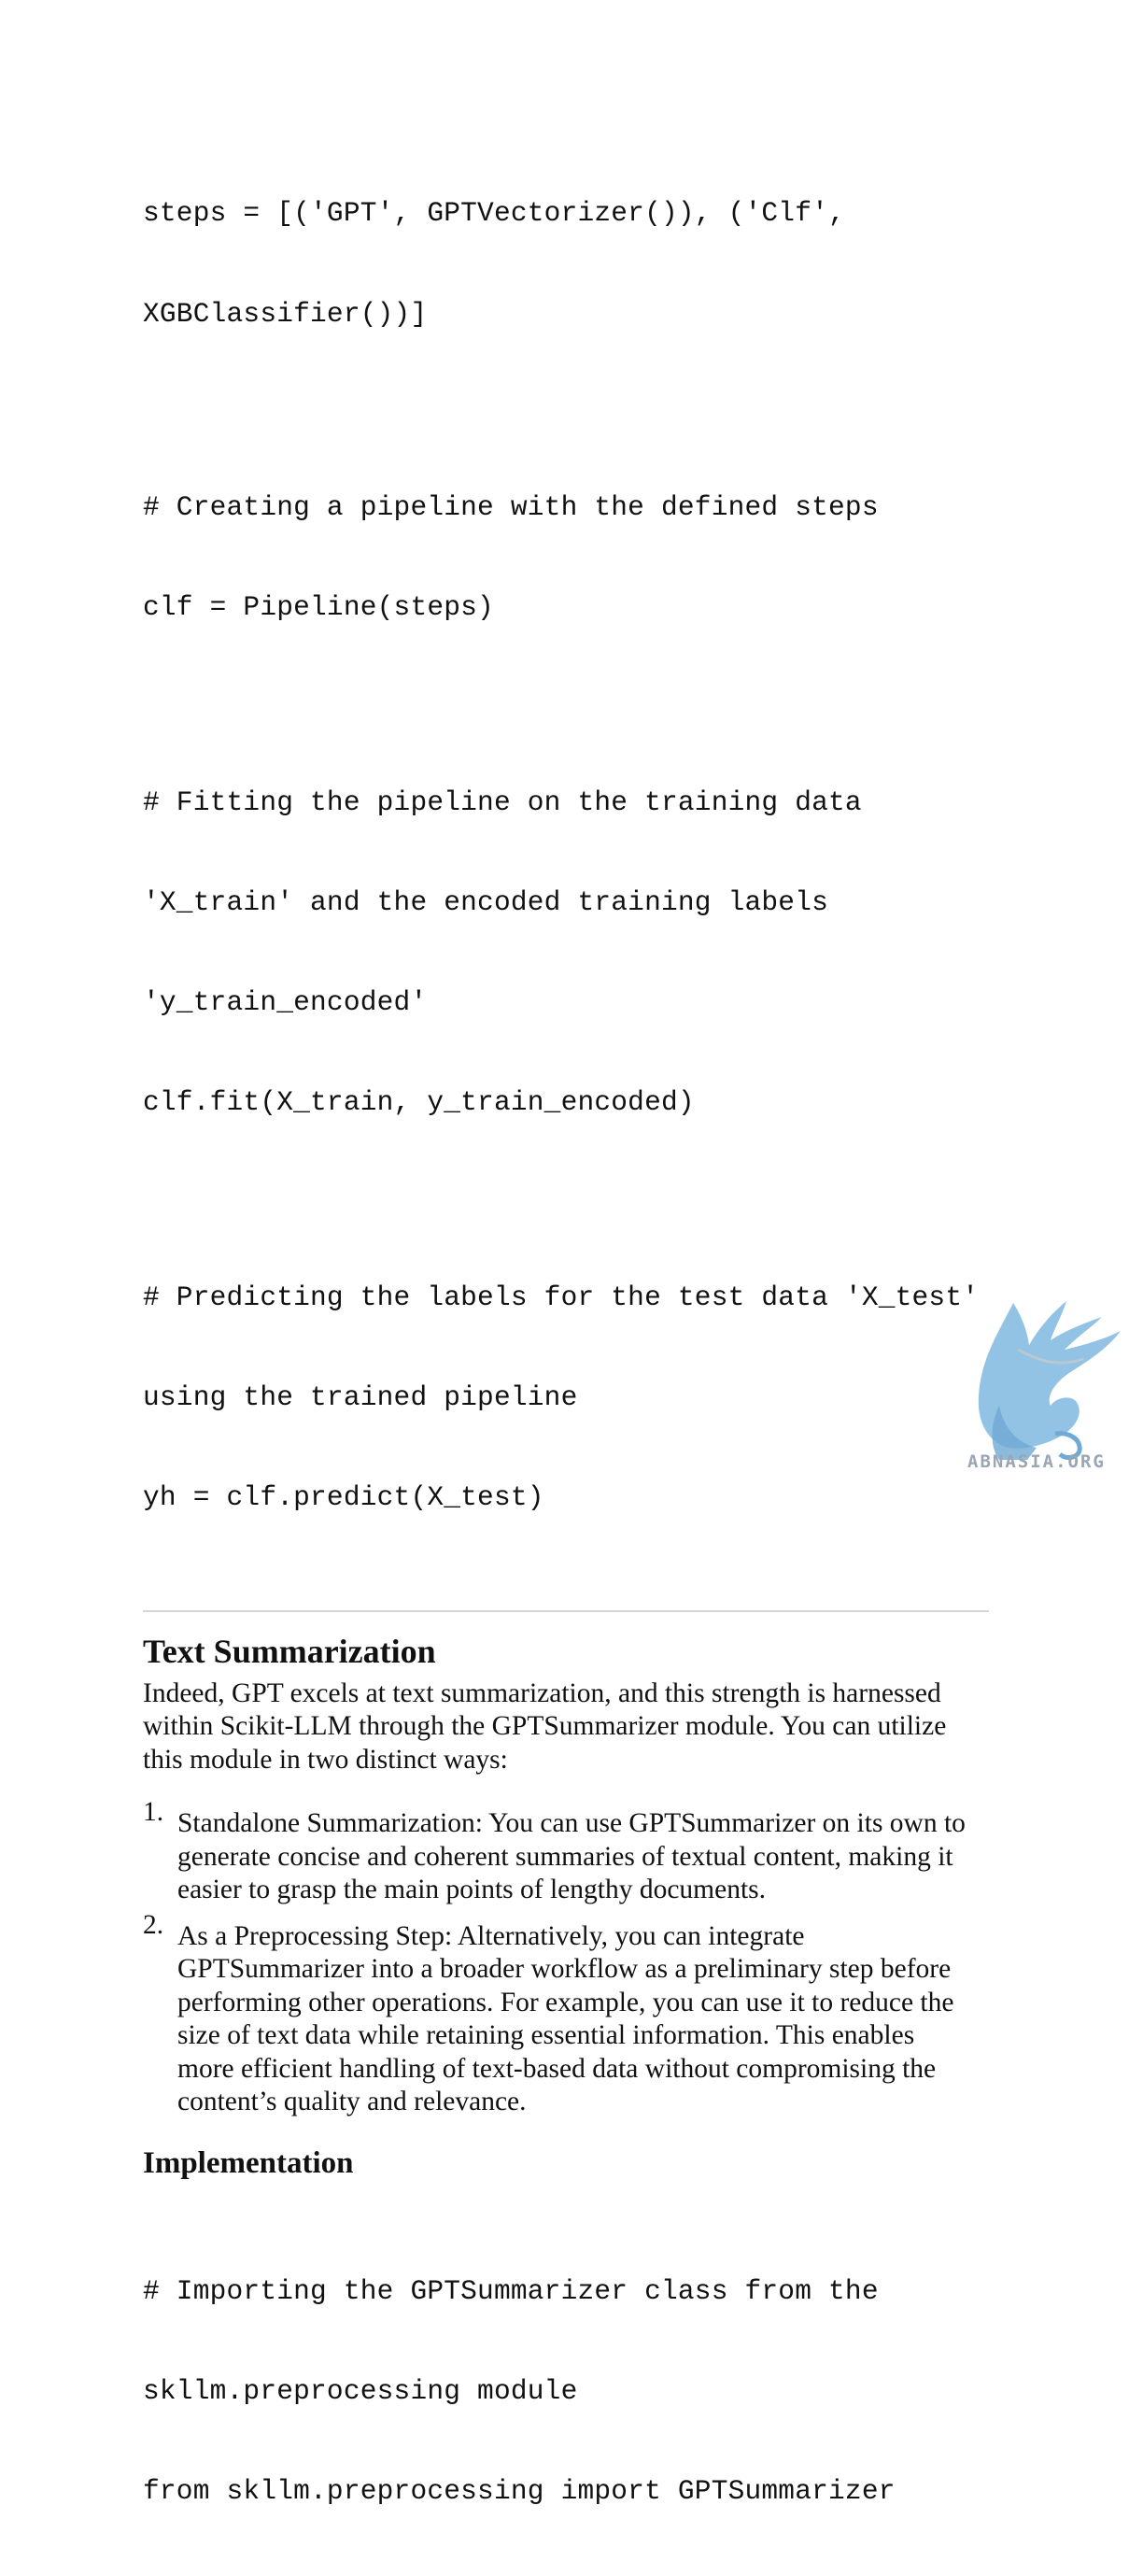 The height and width of the screenshot is (2576, 1143). Describe the element at coordinates (1049, 1380) in the screenshot. I see `griffin-logo-icon` at that location.